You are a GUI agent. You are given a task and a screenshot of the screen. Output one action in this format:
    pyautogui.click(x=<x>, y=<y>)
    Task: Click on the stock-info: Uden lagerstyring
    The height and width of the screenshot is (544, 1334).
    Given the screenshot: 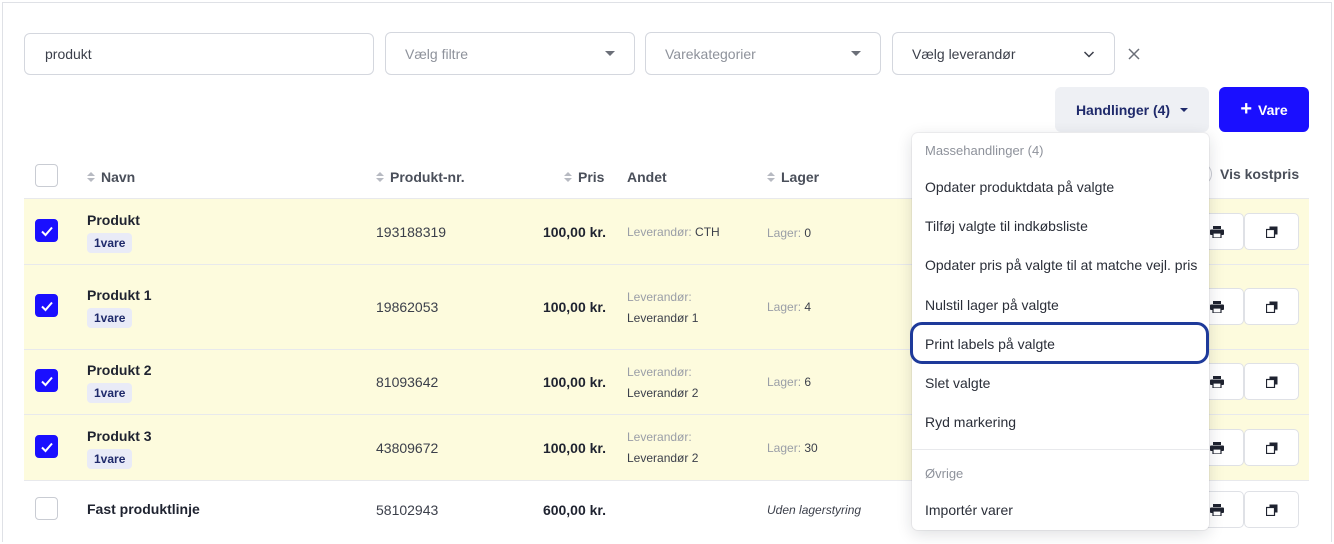 What is the action you would take?
    pyautogui.click(x=814, y=510)
    